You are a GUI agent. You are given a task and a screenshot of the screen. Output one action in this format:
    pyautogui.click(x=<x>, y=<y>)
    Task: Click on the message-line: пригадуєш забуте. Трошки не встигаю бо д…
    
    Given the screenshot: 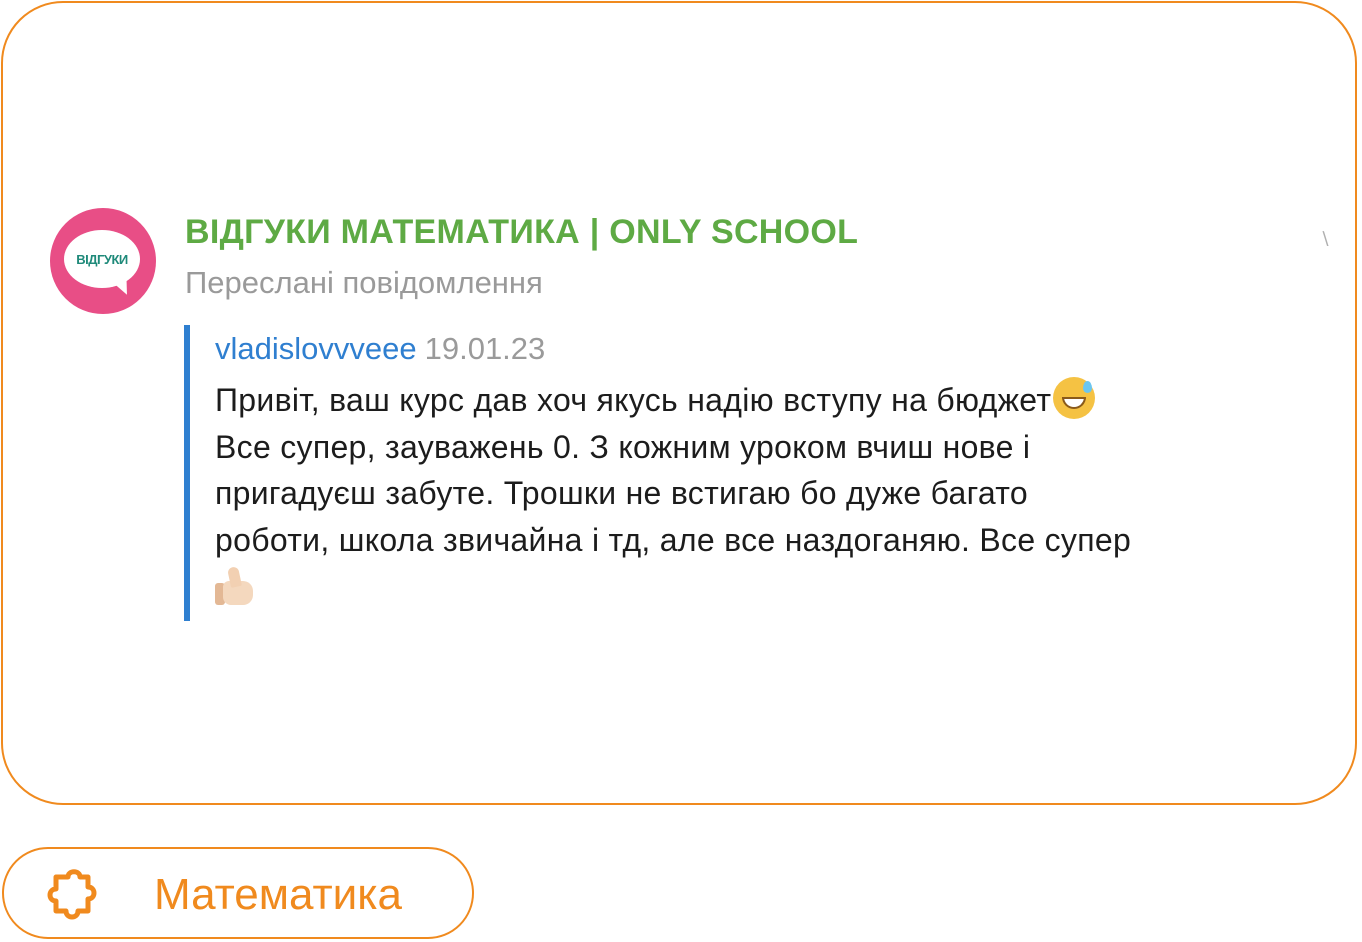 What is the action you would take?
    pyautogui.click(x=621, y=493)
    